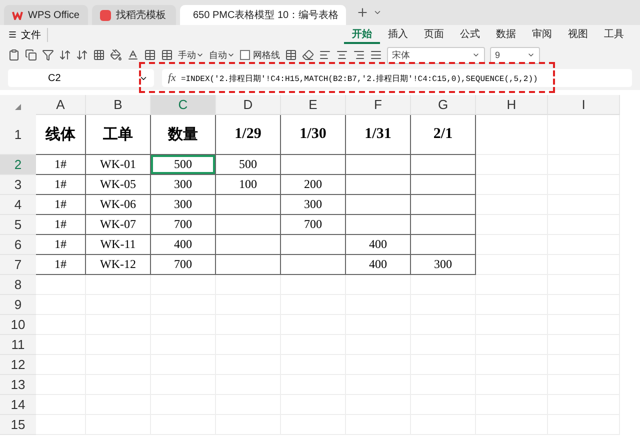 The height and width of the screenshot is (436, 640). What do you see at coordinates (342, 55) in the screenshot?
I see `align-center-icon` at bounding box center [342, 55].